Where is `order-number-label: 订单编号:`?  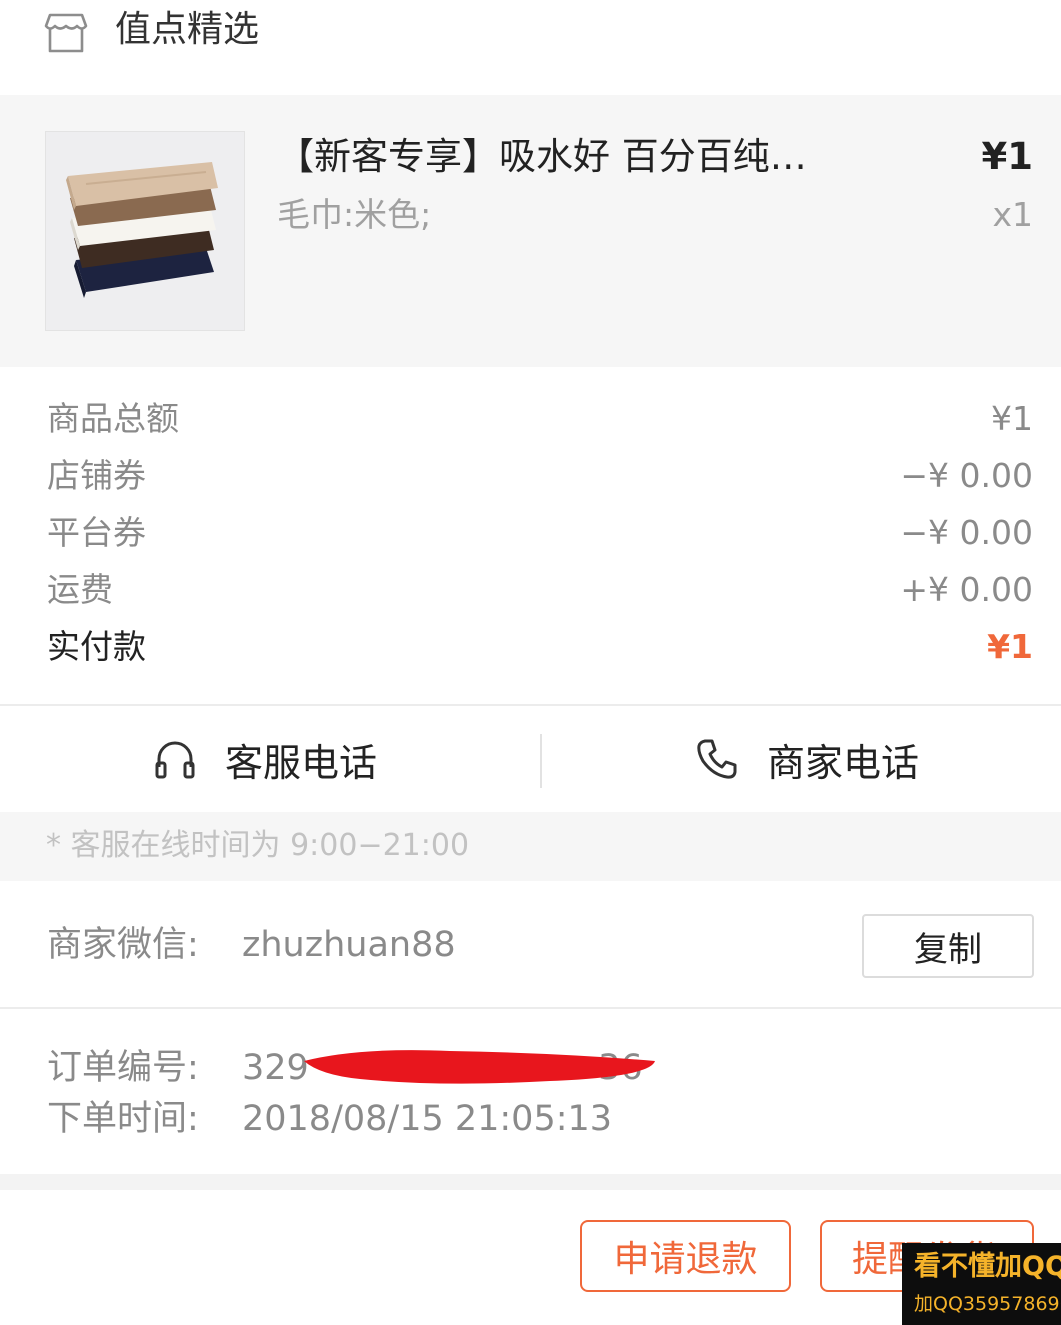
order-number-label: 订单编号: is located at coordinates (123, 1068).